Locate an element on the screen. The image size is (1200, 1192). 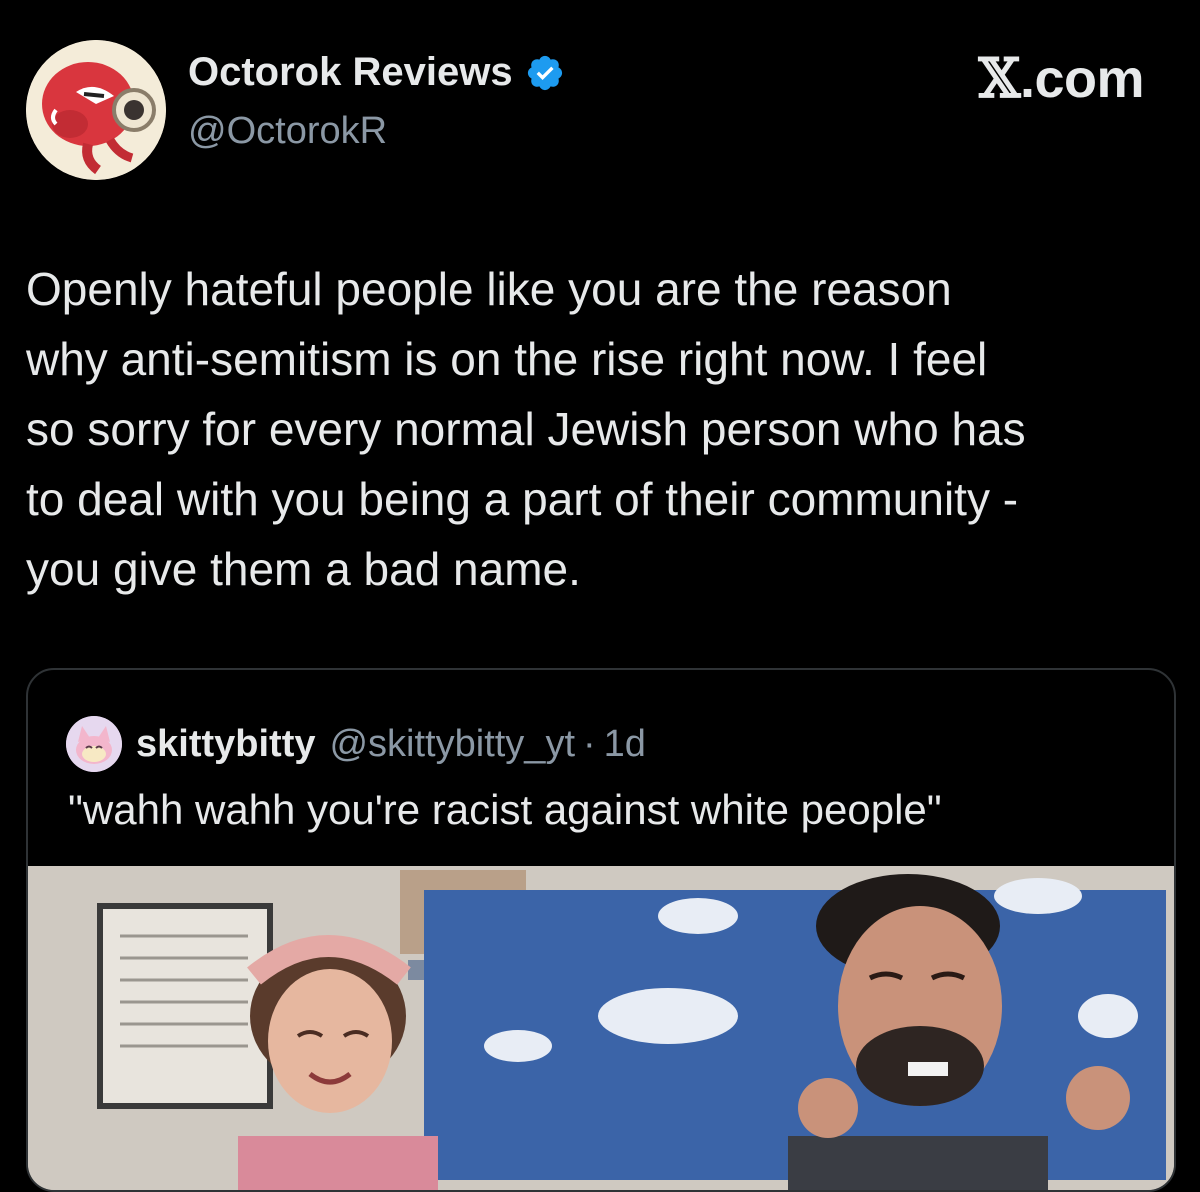
octorok-avatar-icon is located at coordinates (96, 110).